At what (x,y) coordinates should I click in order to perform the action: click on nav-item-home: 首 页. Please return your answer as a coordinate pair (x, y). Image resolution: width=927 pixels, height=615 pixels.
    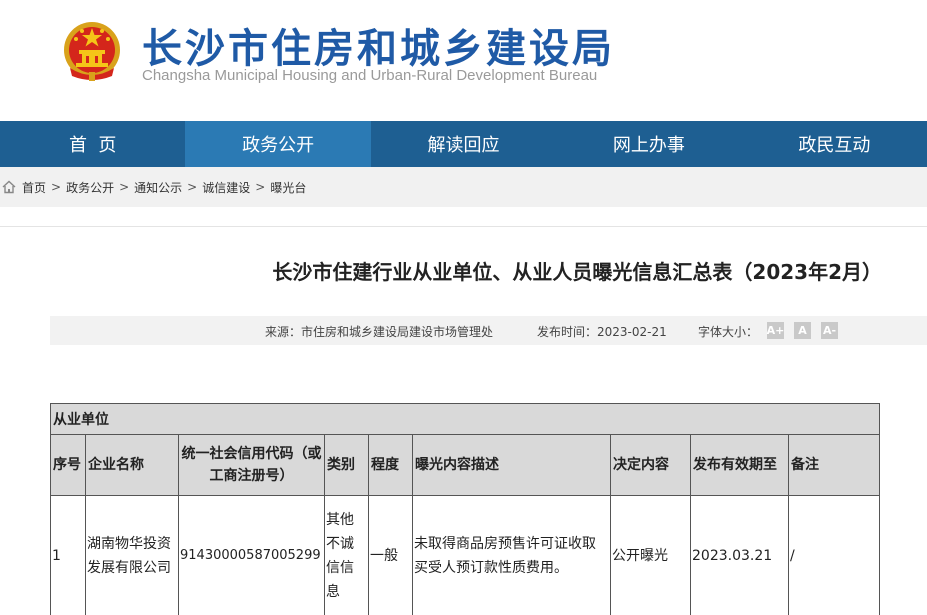
    Looking at the image, I should click on (92, 144).